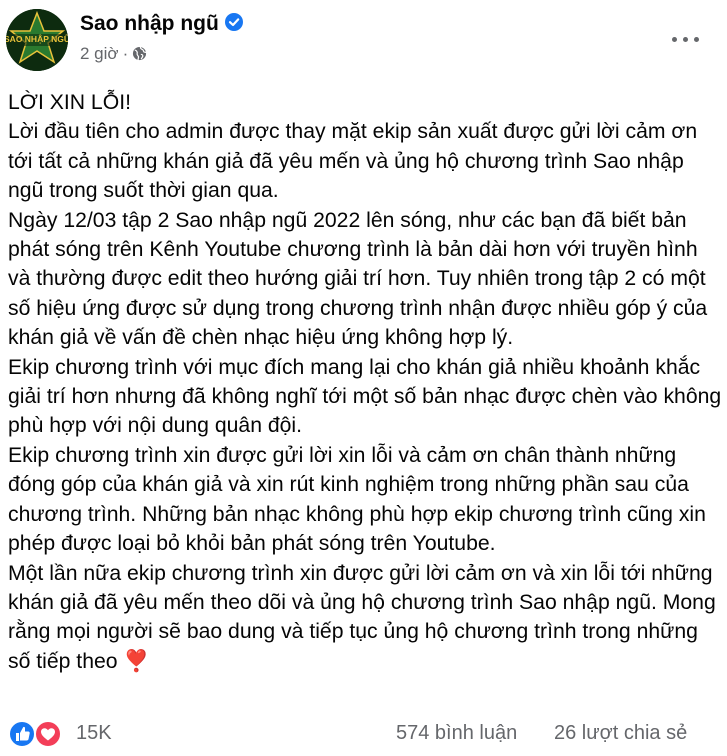  Describe the element at coordinates (22, 734) in the screenshot. I see `like-reaction-icon` at that location.